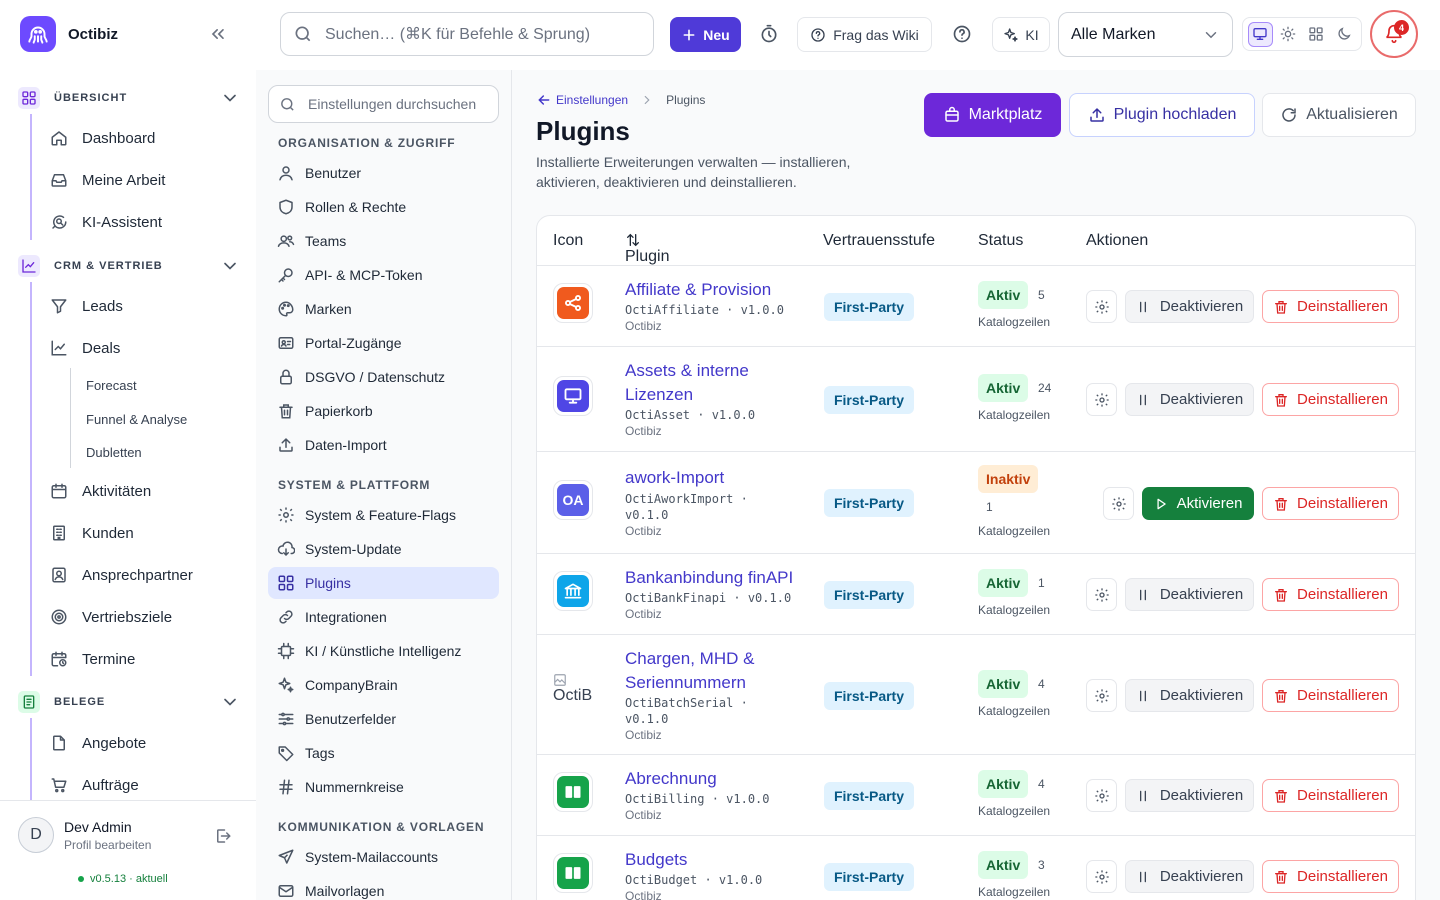 The width and height of the screenshot is (1440, 900). I want to click on activate-button: Aktivieren, so click(1198, 503).